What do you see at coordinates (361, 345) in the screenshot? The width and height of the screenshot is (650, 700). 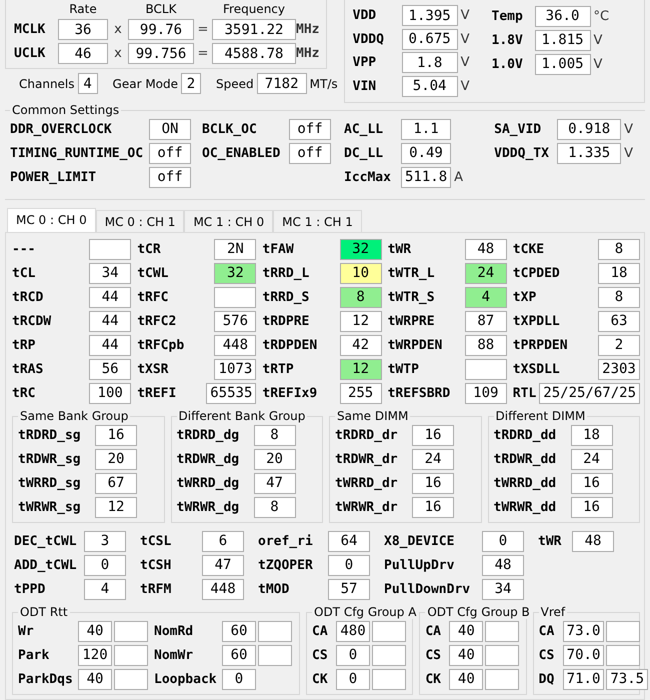 I see `value-field: 42` at bounding box center [361, 345].